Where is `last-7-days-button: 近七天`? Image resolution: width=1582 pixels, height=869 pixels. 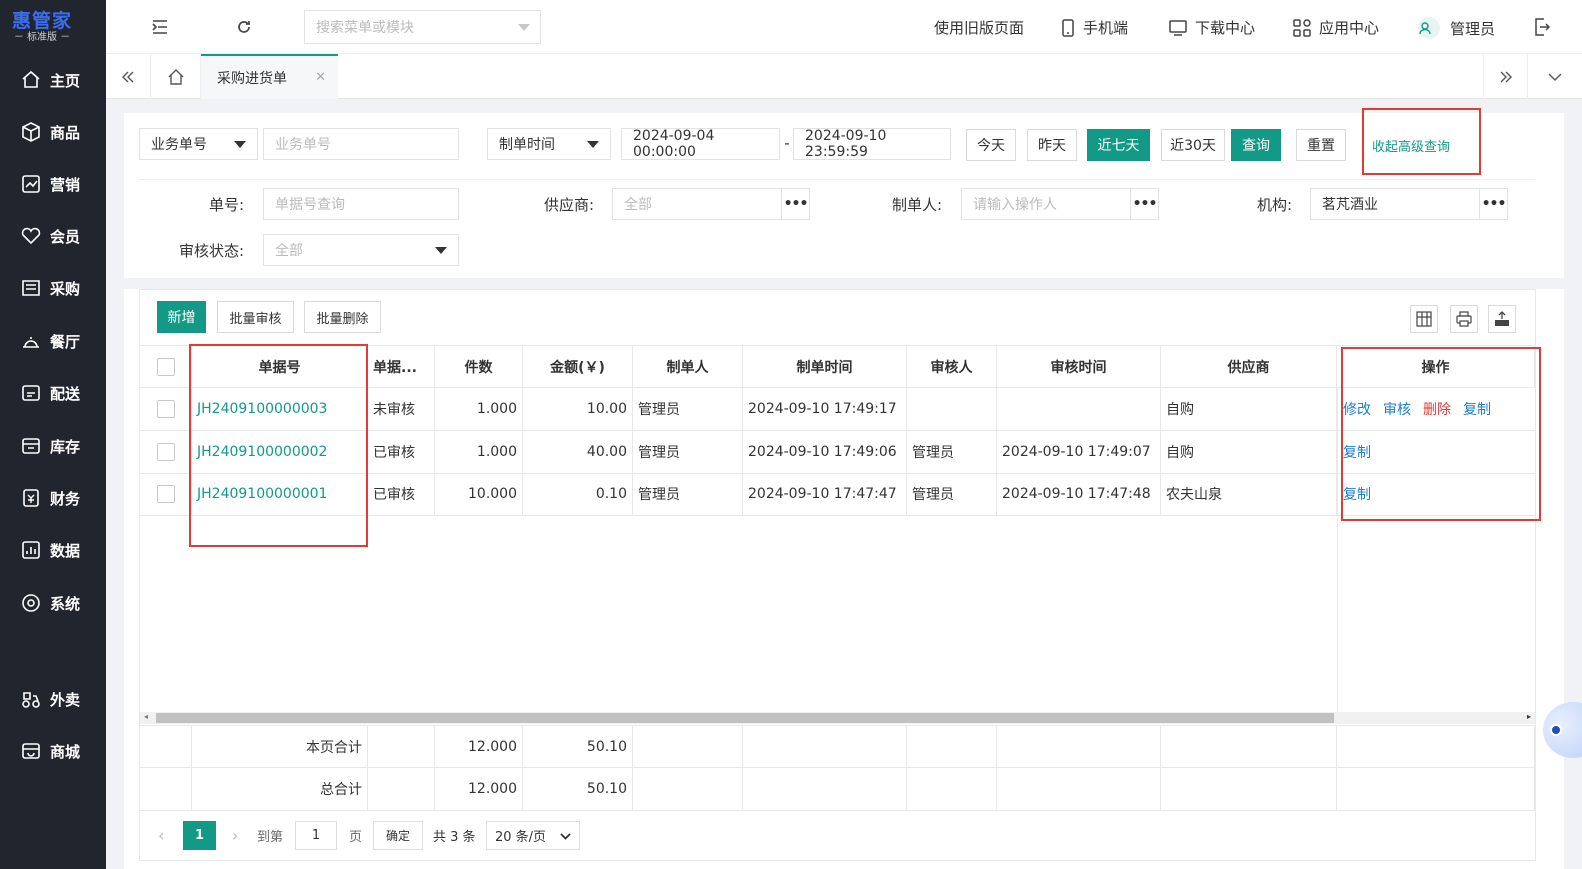
last-7-days-button: 近七天 is located at coordinates (1118, 145).